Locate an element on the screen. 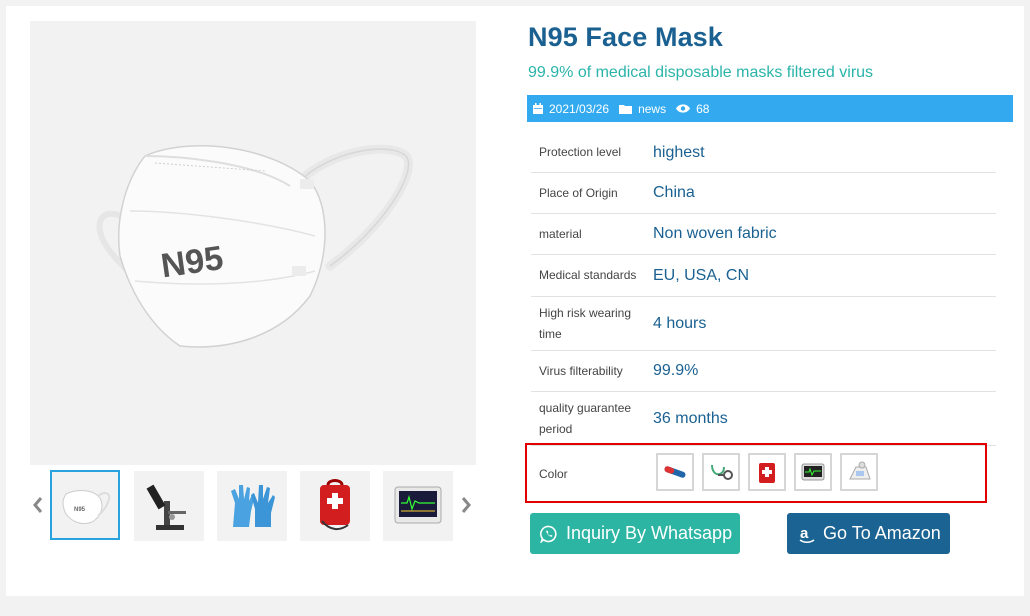  color-option-row: Color is located at coordinates (756, 473).